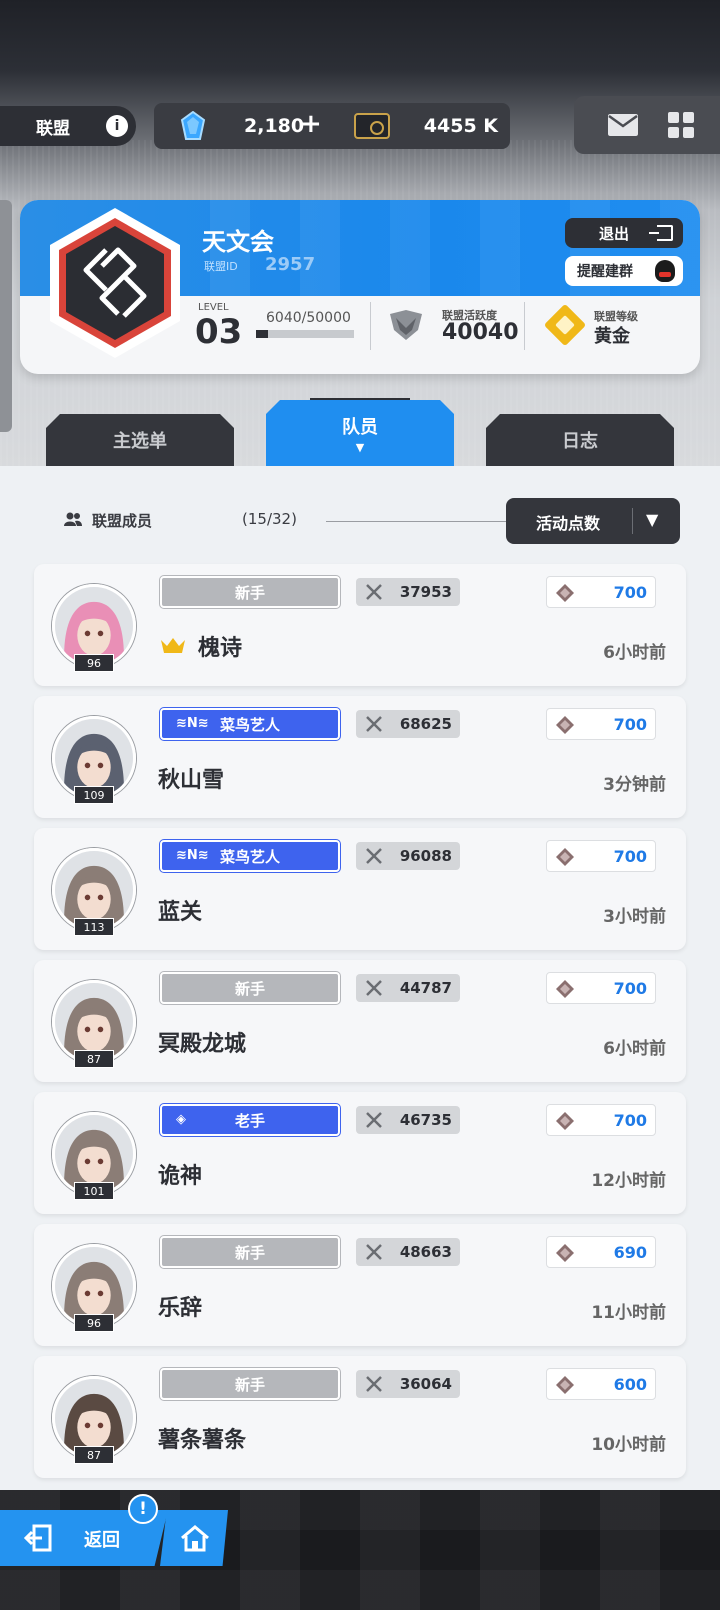 The image size is (720, 1610). What do you see at coordinates (360, 1153) in the screenshot?
I see `member-row: 101 ◈ 老手 46735 700 诡神 12小时前` at bounding box center [360, 1153].